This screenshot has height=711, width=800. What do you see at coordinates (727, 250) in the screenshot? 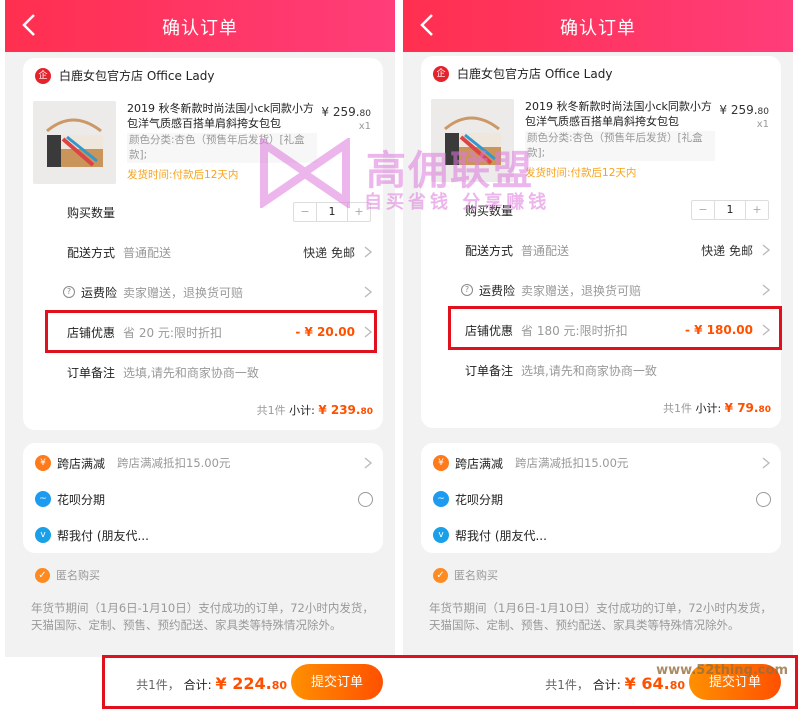
I see `delivery-option: 快递 免邮` at bounding box center [727, 250].